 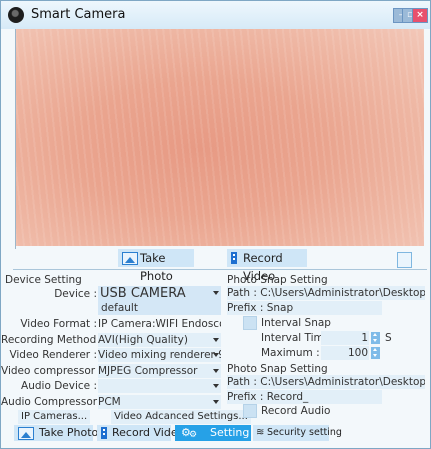 What do you see at coordinates (148, 371) in the screenshot?
I see `video-compressor-value: MJPEG Compressor` at bounding box center [148, 371].